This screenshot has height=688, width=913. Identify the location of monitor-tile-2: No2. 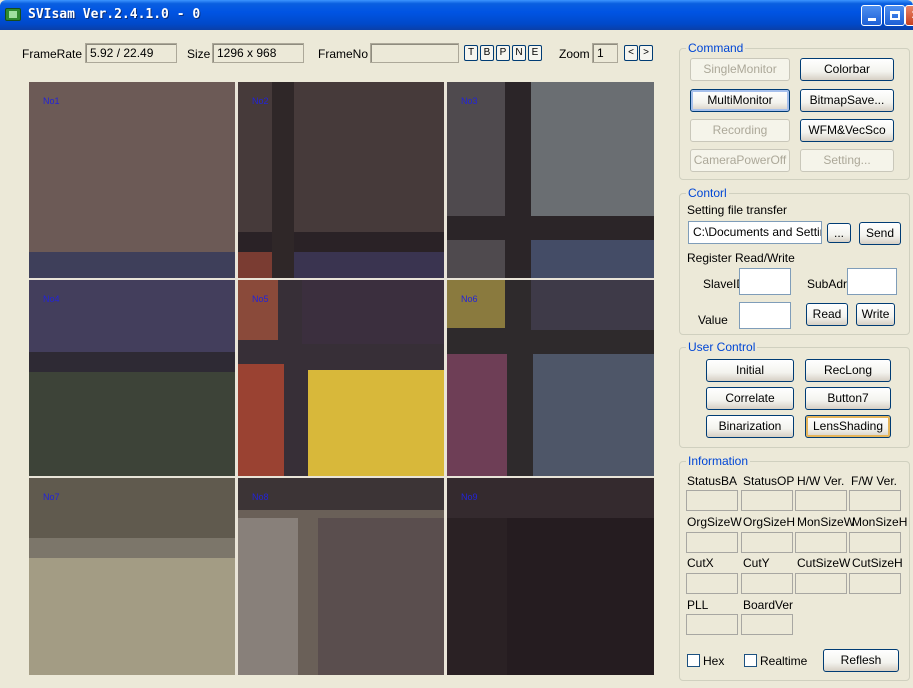
(341, 180).